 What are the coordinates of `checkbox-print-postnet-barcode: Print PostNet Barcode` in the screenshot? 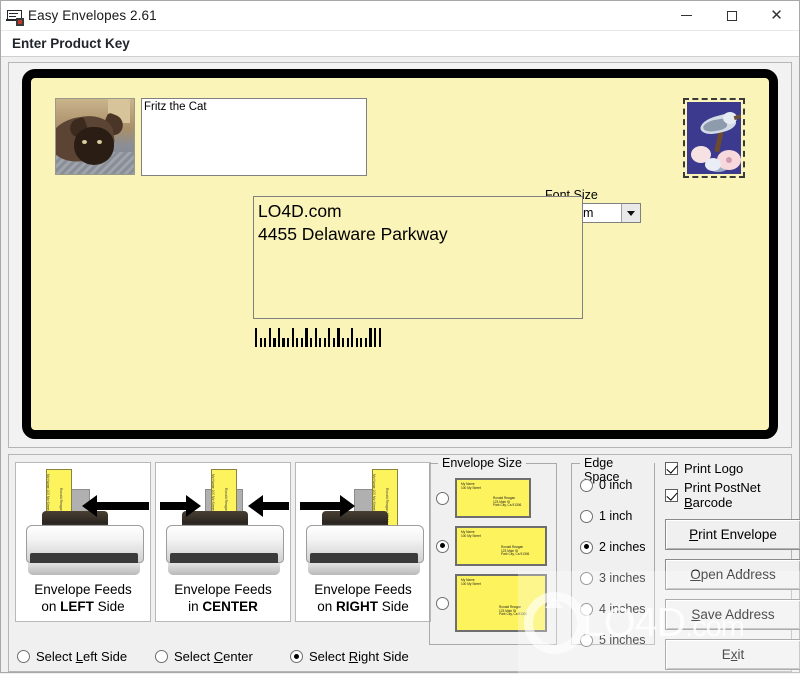 It's located at (732, 495).